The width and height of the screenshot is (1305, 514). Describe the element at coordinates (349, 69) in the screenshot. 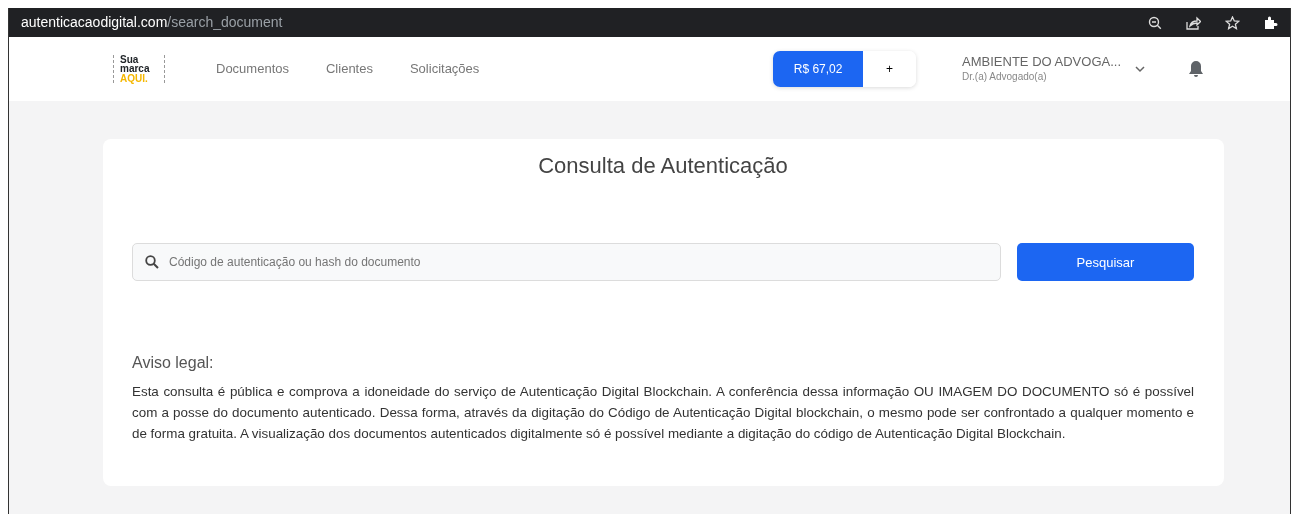

I see `nav-link: Clientes` at that location.